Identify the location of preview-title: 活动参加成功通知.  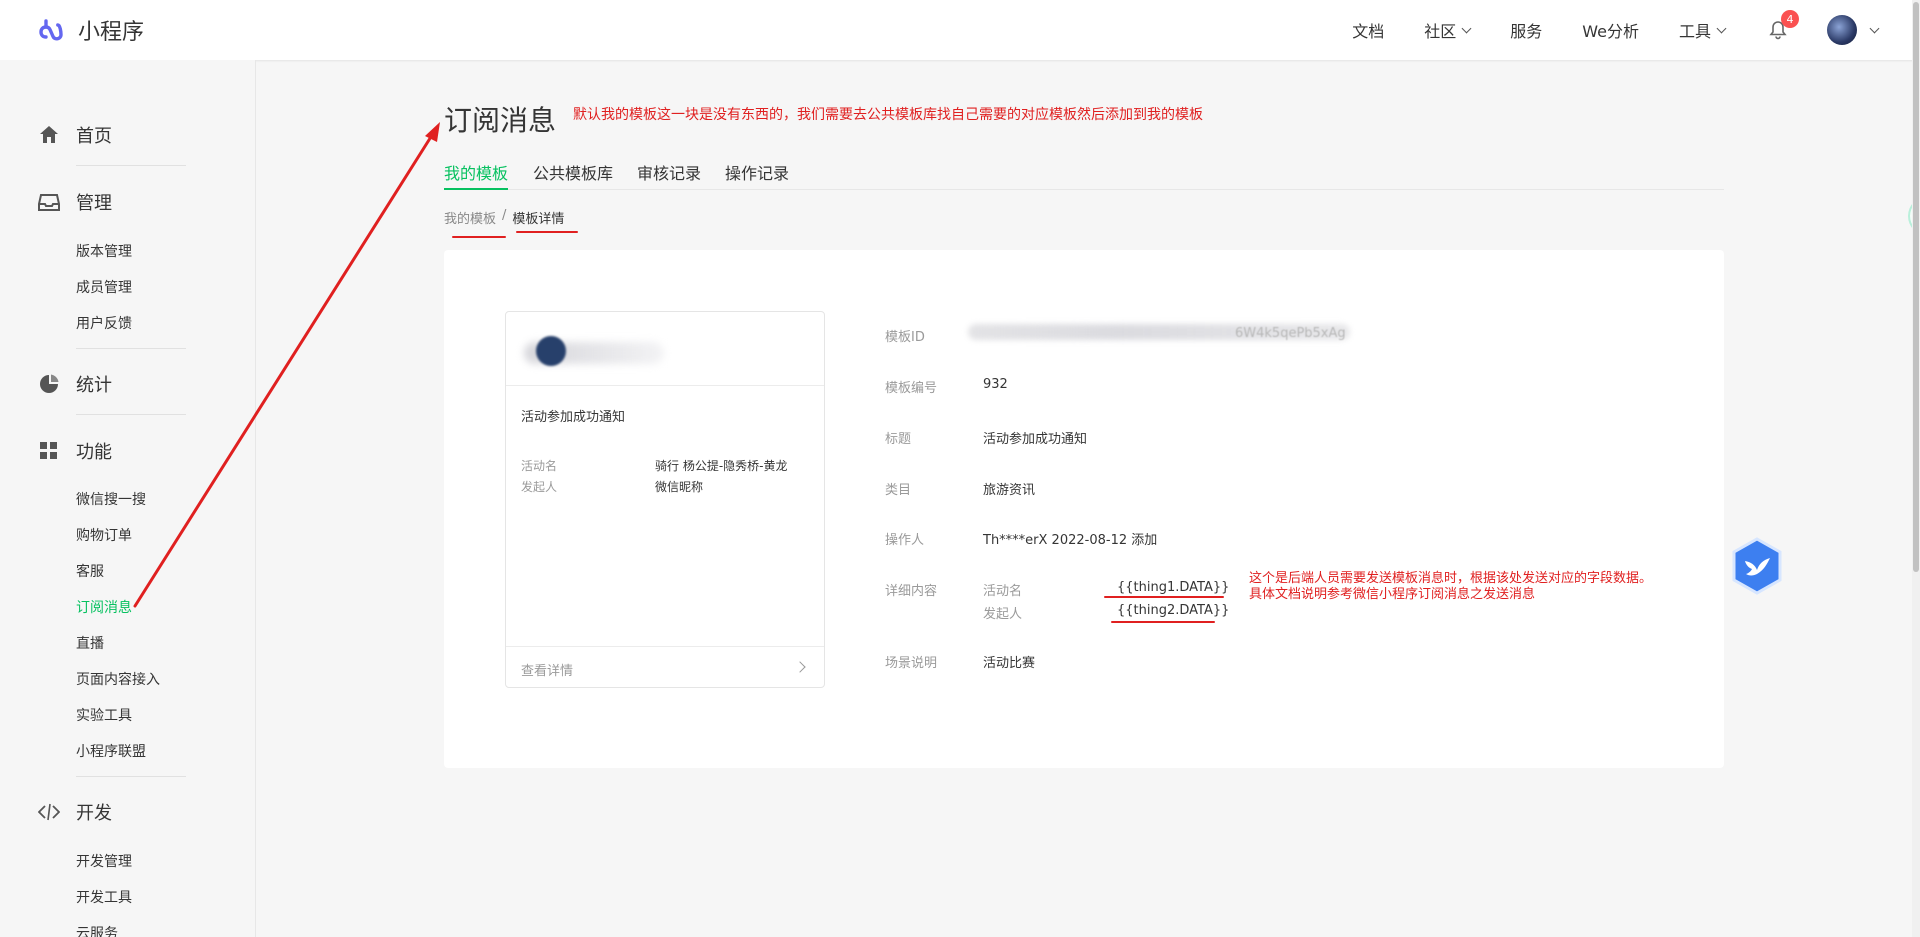
(573, 417).